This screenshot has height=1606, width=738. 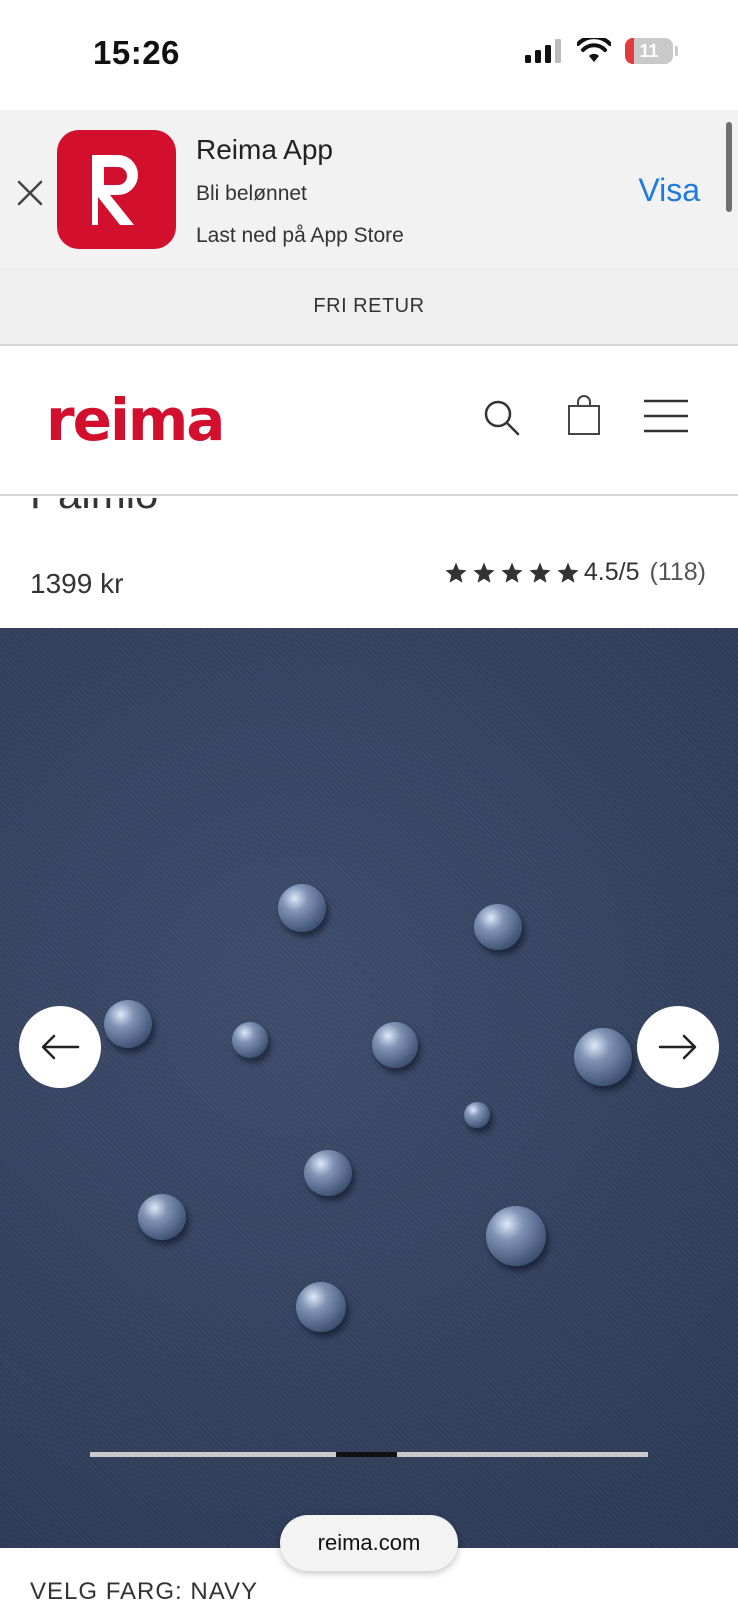 I want to click on reima-r-logo-icon, so click(x=114, y=189).